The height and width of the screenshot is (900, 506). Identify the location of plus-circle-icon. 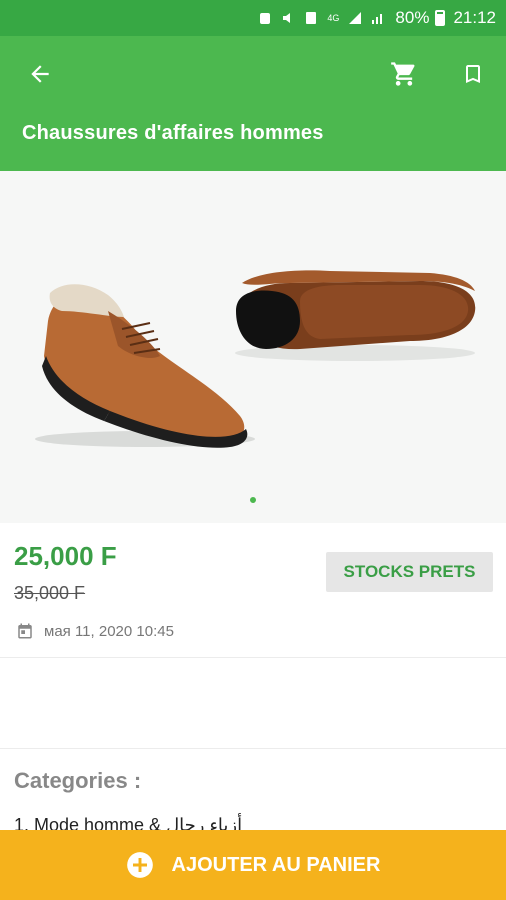
(139, 865).